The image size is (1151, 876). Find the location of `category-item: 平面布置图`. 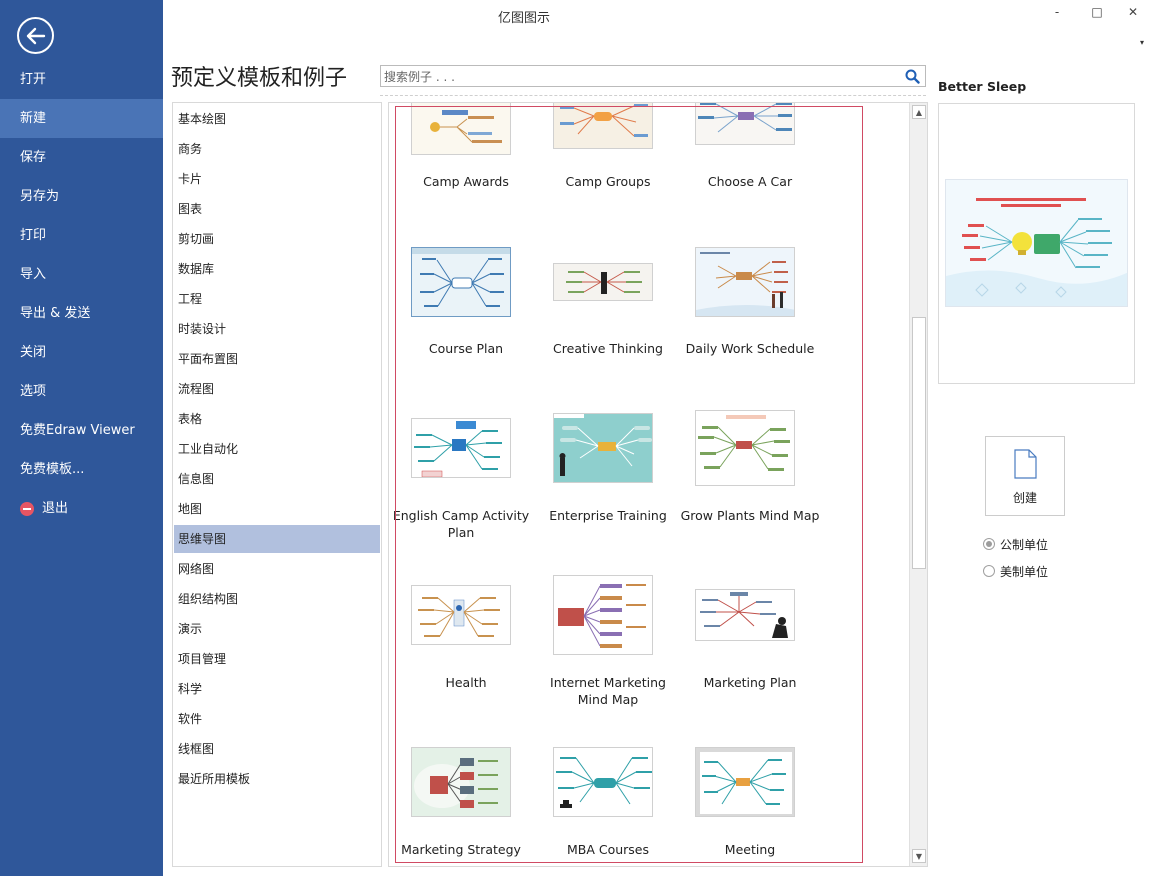

category-item: 平面布置图 is located at coordinates (277, 359).